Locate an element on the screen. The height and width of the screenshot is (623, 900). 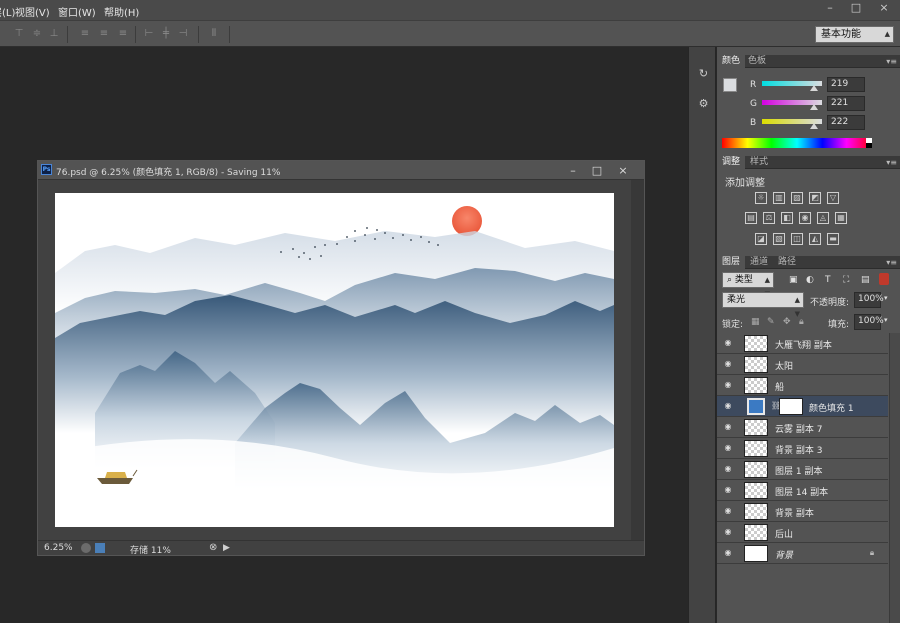
layer-row: ◉ 大雁飞翔 副本 is located at coordinates (802, 343).